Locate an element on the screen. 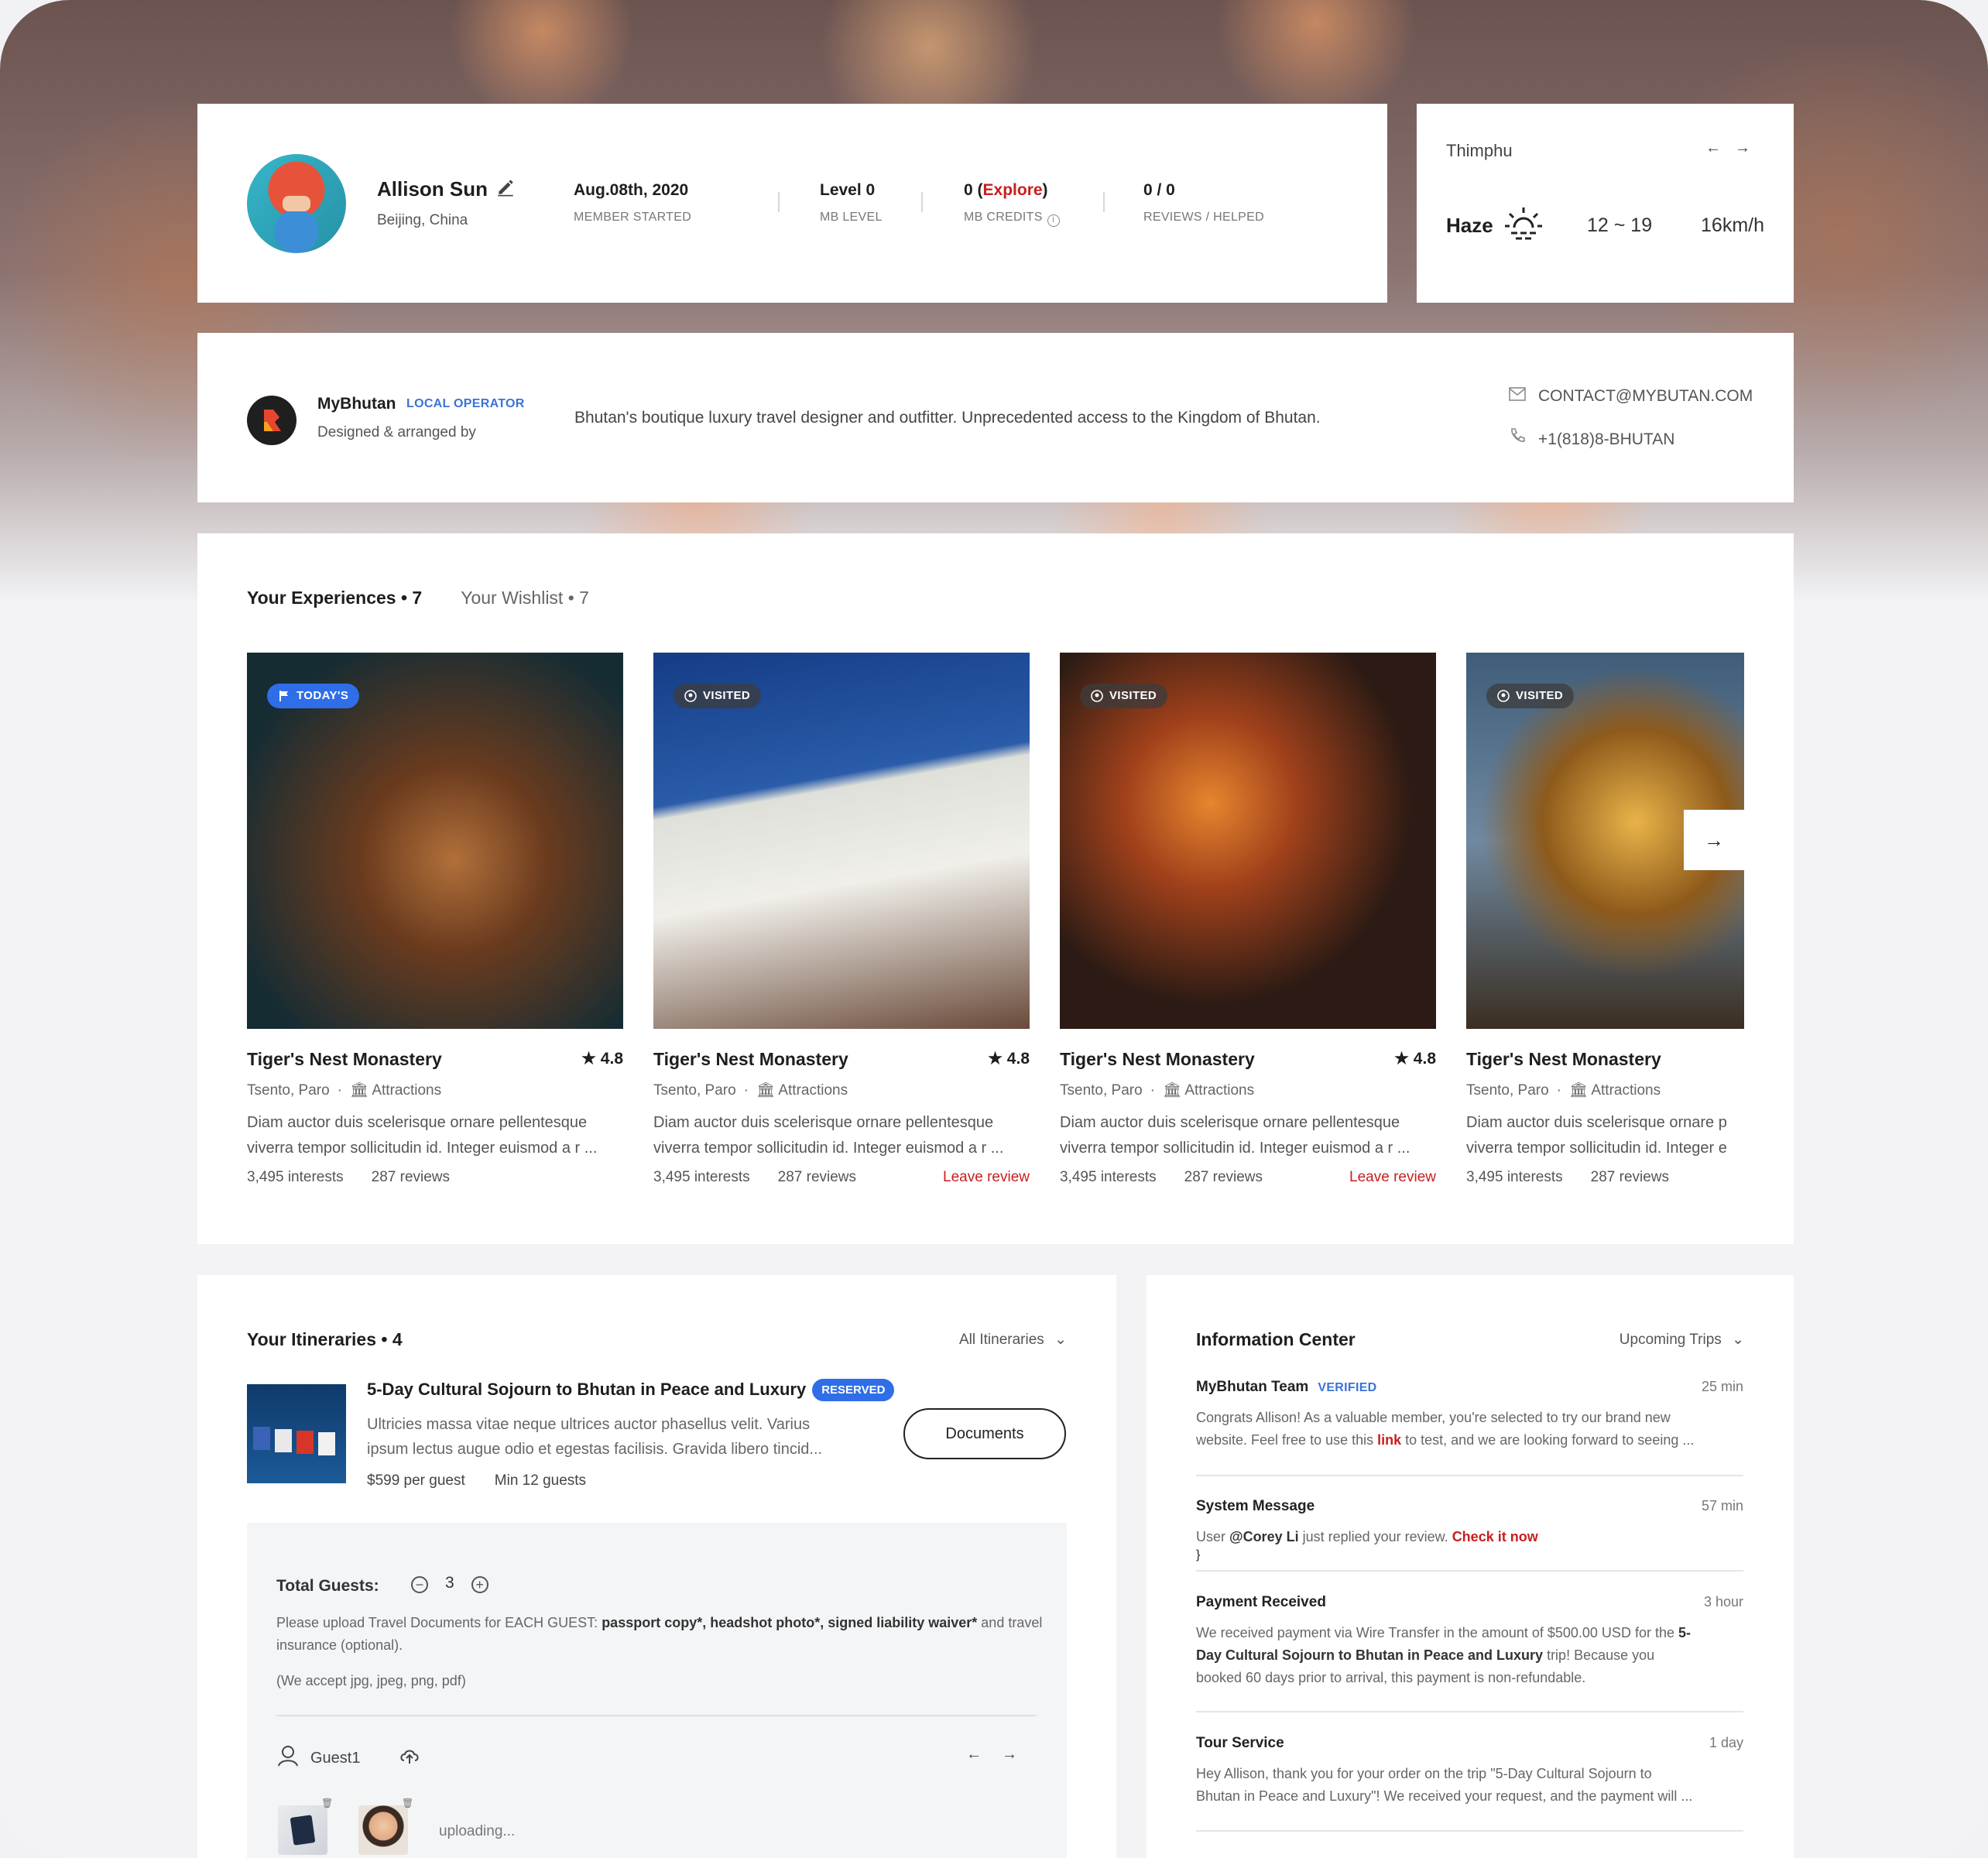  operator-email: CONTACT@MYBUTAN.COM is located at coordinates (1631, 396).